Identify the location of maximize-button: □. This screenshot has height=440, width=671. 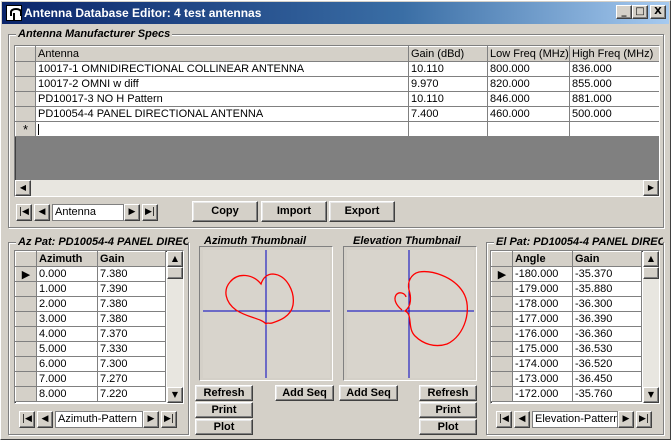
(640, 12).